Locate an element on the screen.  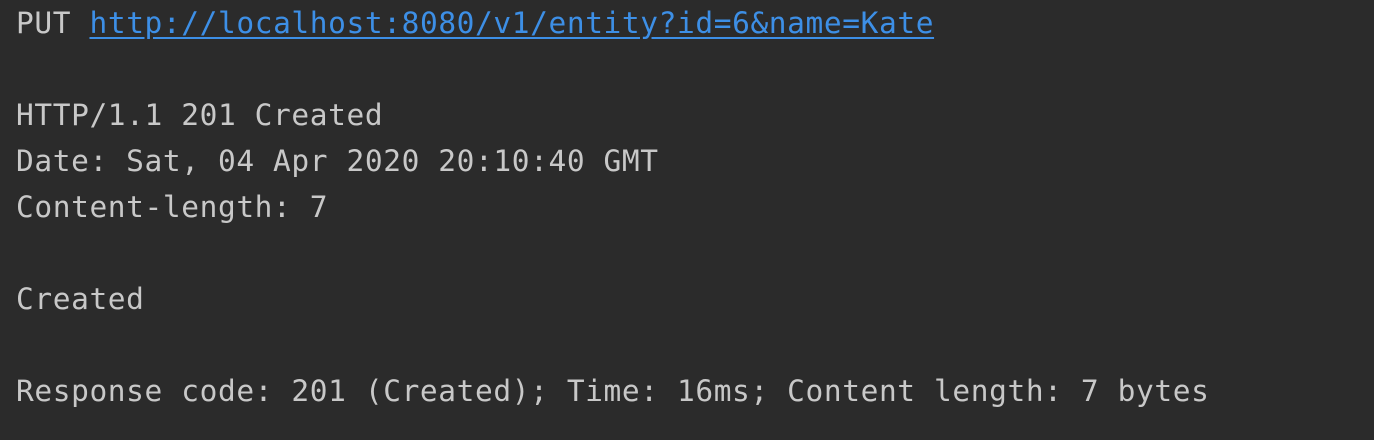
response-body: Created is located at coordinates (80, 299).